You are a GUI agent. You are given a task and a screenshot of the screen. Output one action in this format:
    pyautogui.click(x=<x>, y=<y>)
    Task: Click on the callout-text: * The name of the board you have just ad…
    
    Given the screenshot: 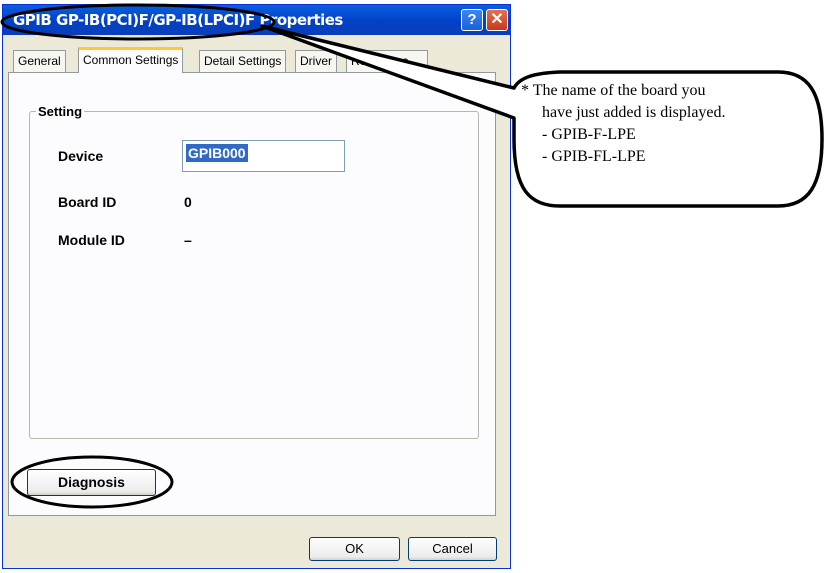 What is the action you would take?
    pyautogui.click(x=623, y=124)
    